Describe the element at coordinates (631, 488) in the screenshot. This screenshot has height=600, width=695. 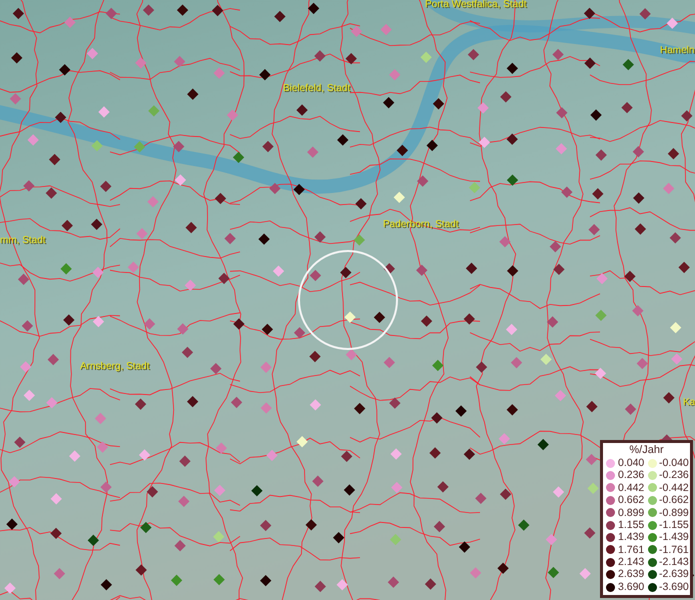
I see `legend-value: 0.442` at that location.